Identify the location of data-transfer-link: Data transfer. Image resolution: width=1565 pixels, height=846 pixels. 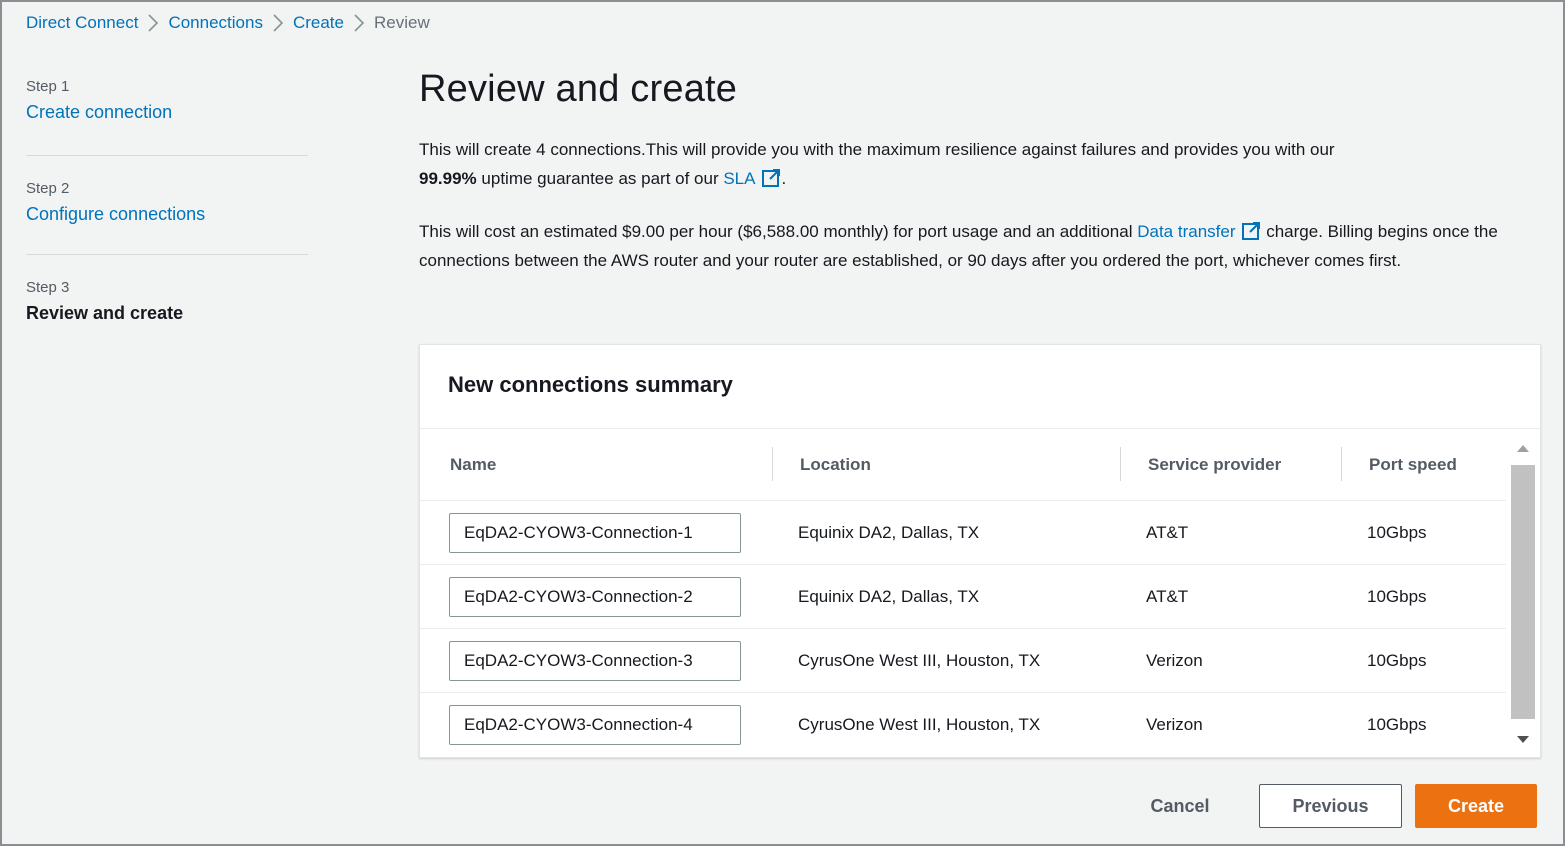
(1186, 231).